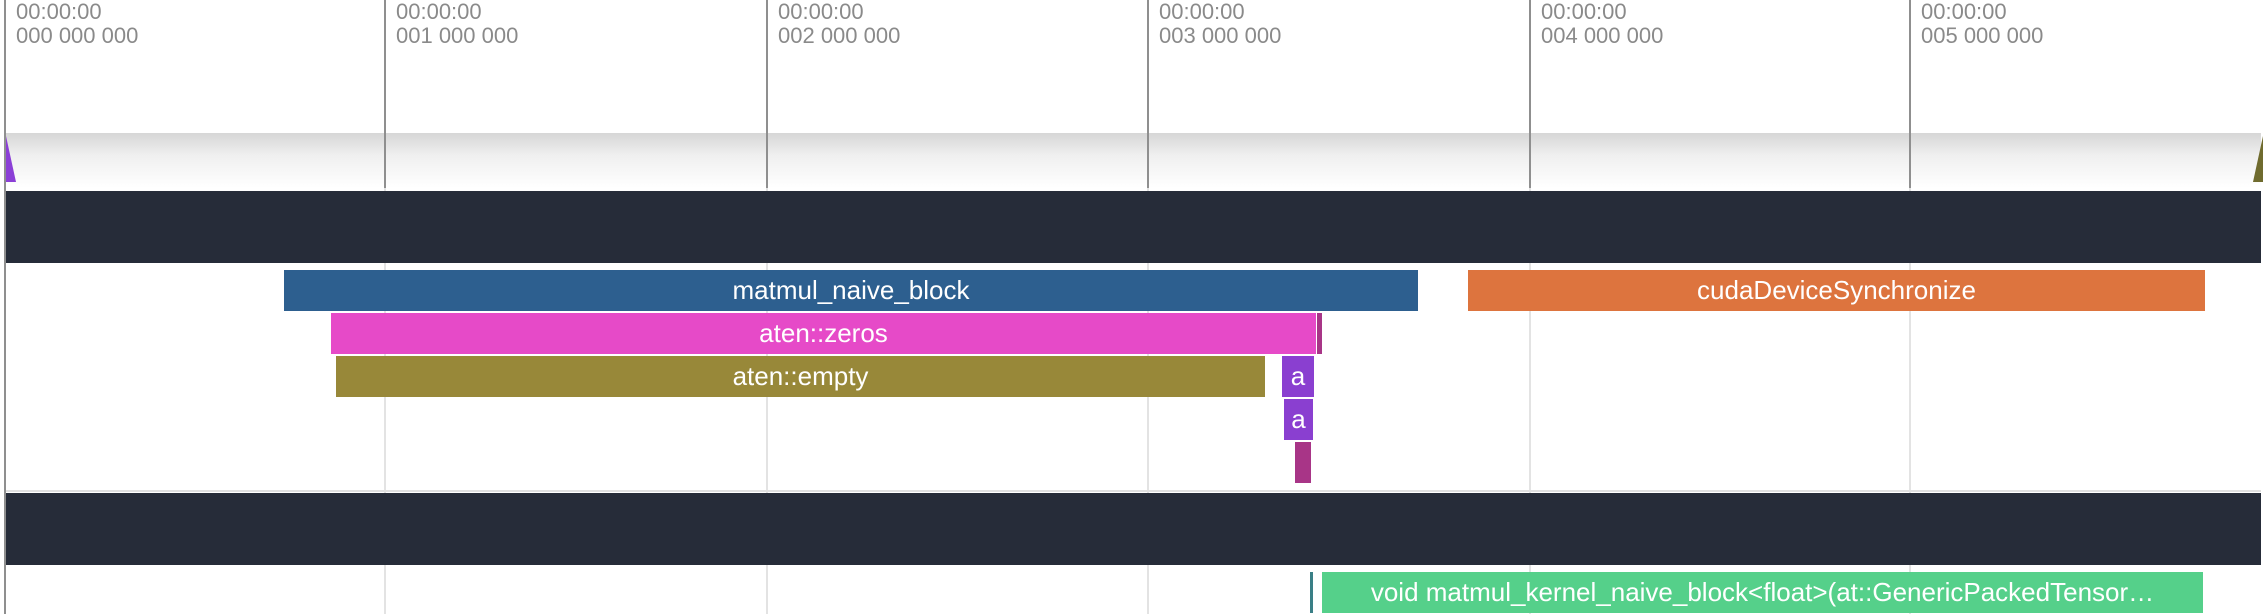  Describe the element at coordinates (1602, 35) in the screenshot. I see `tick-ns: 004 000 000` at that location.